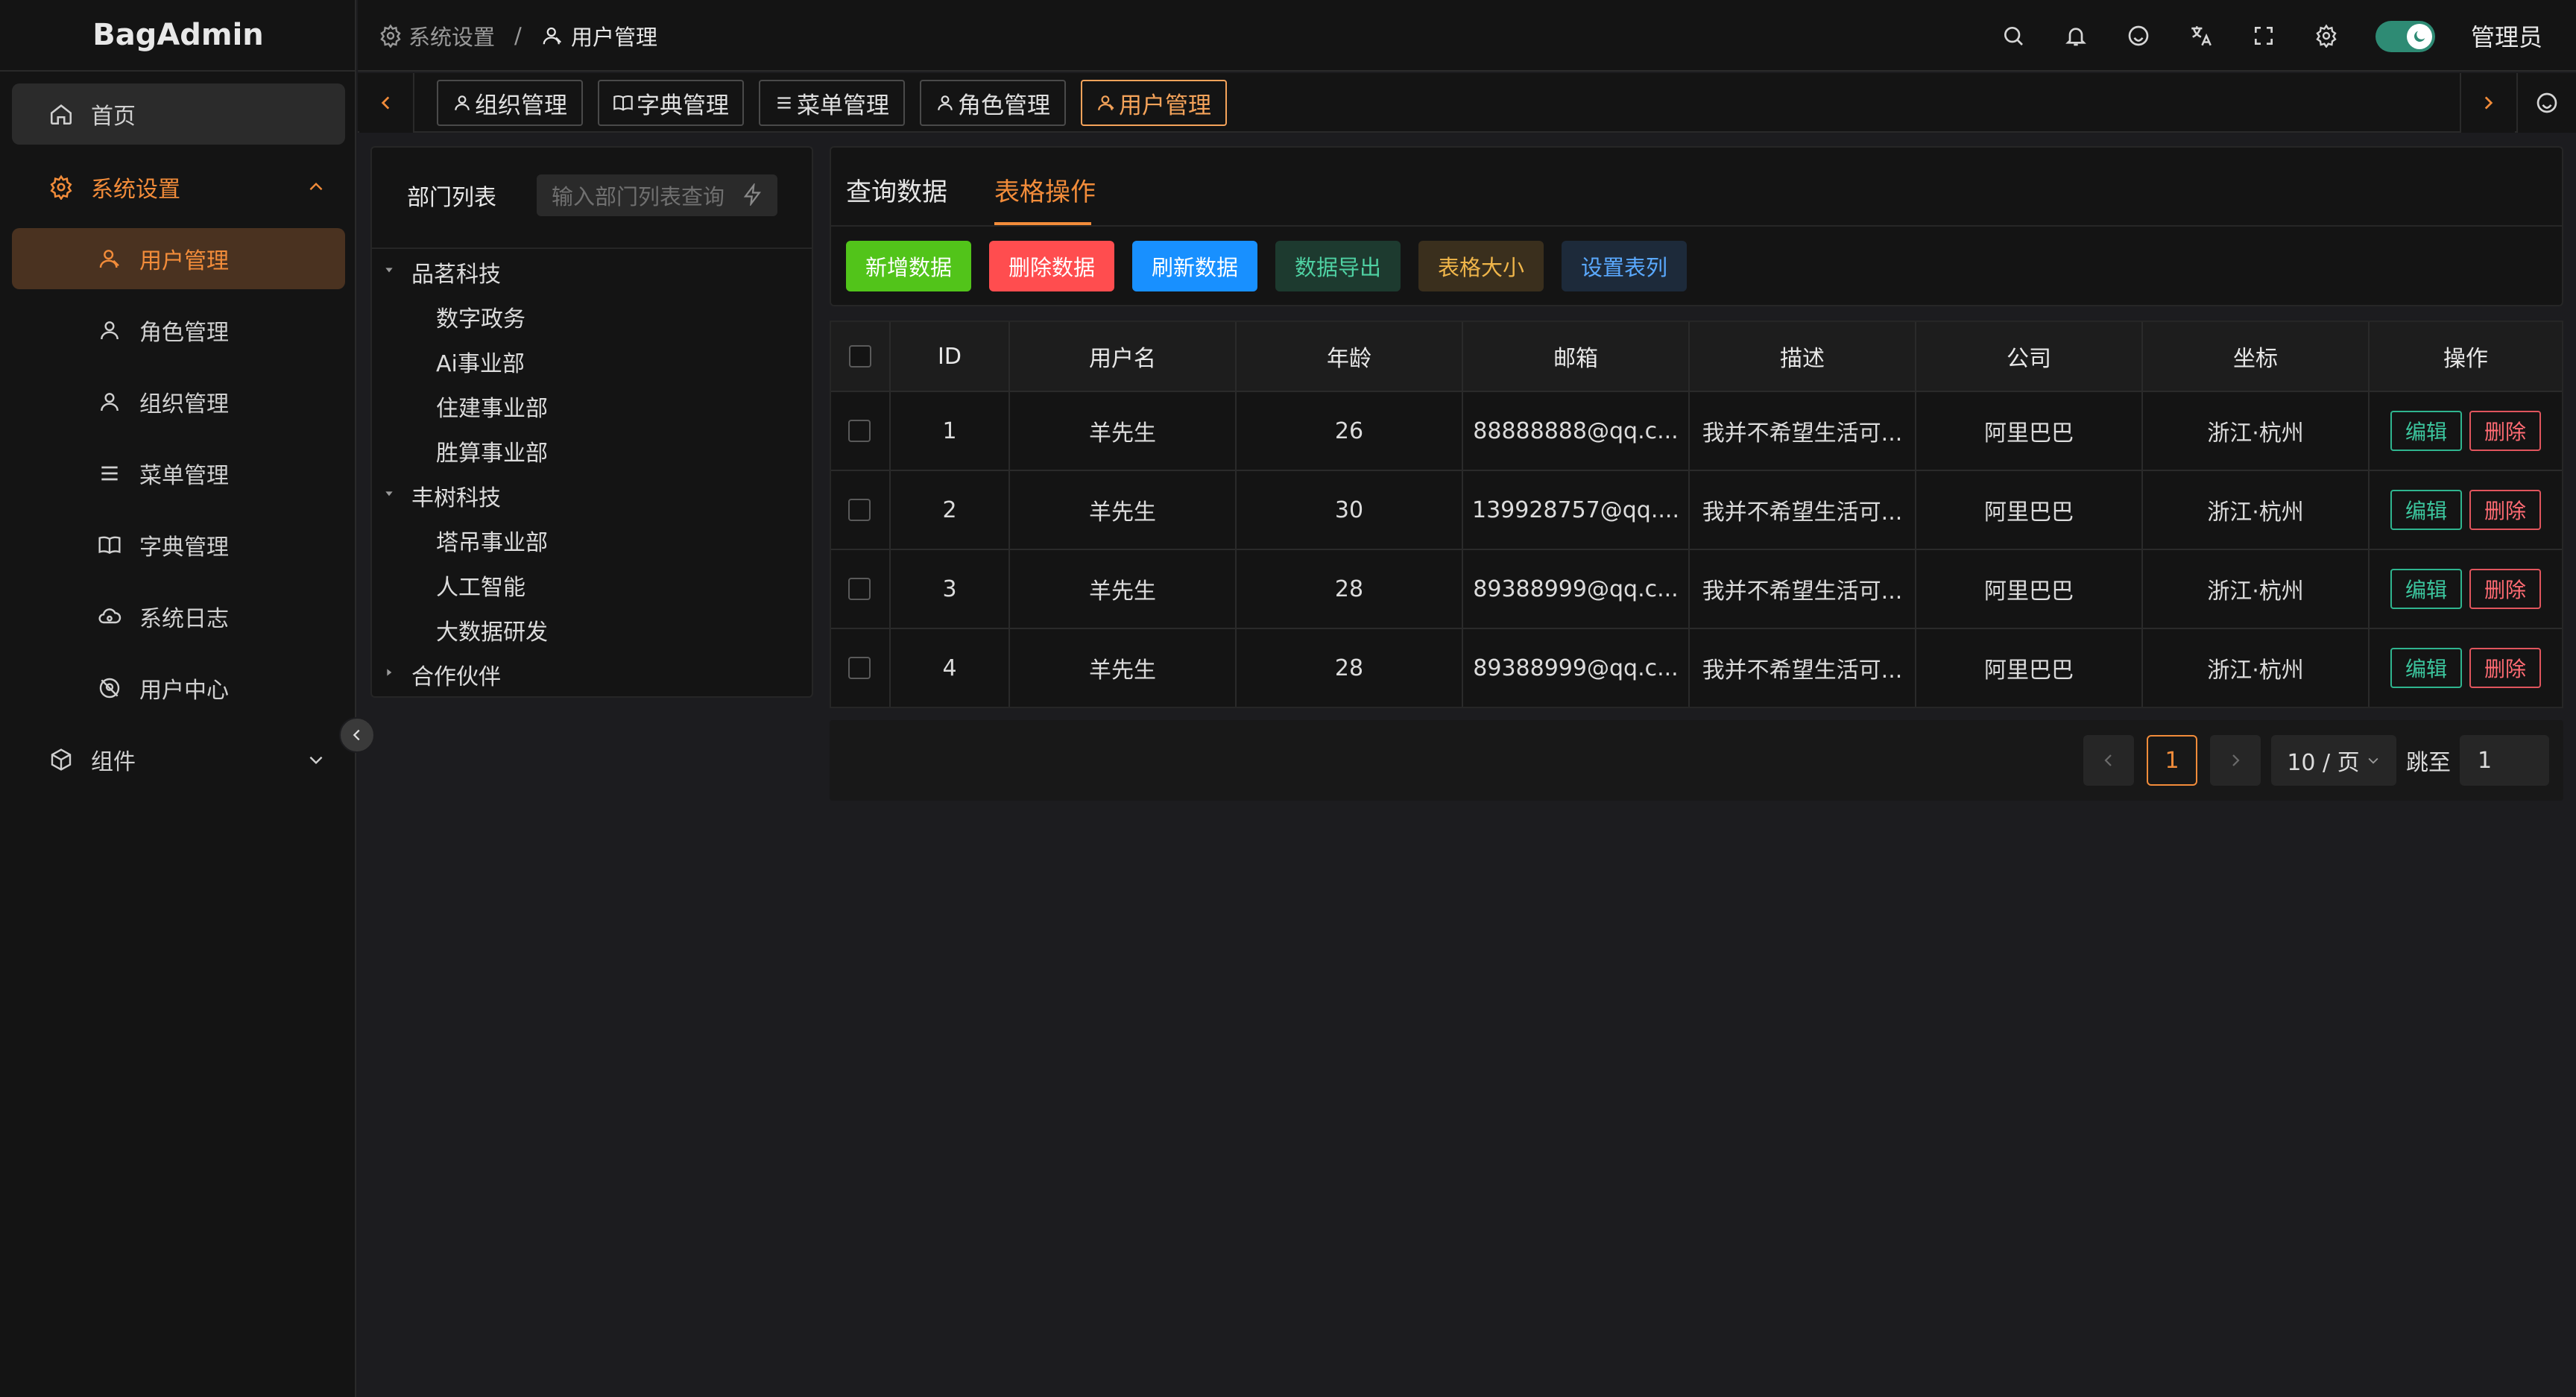 This screenshot has width=2576, height=1397. I want to click on table-header-cell: 描述, so click(1802, 356).